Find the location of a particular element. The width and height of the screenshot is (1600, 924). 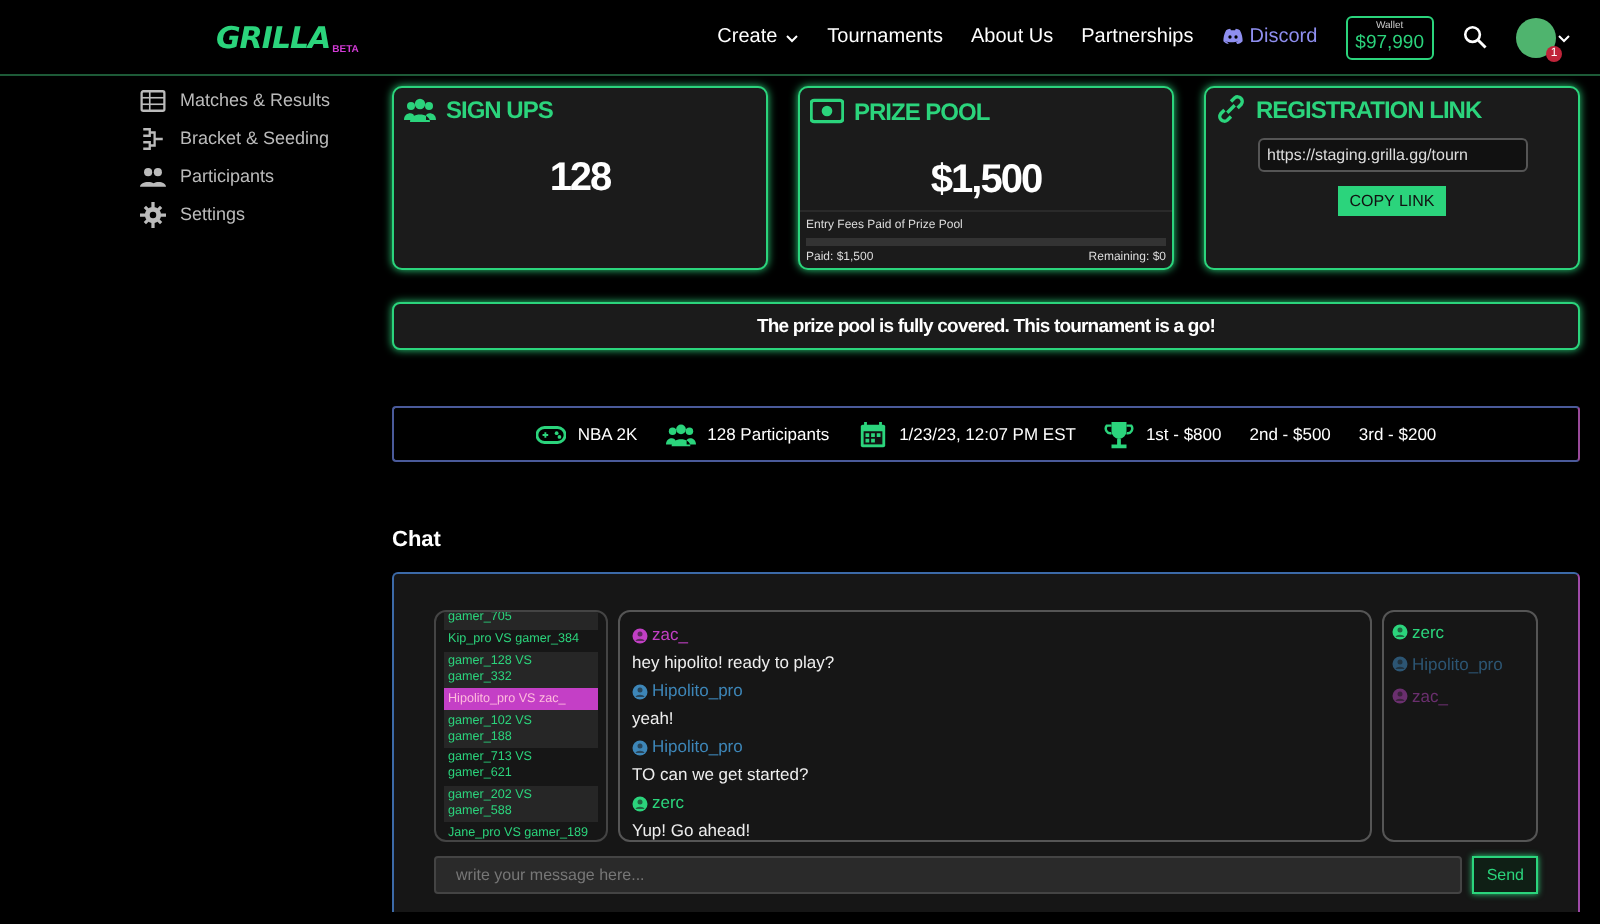

sidebar-item: Bracket & Seeding is located at coordinates (266, 138).